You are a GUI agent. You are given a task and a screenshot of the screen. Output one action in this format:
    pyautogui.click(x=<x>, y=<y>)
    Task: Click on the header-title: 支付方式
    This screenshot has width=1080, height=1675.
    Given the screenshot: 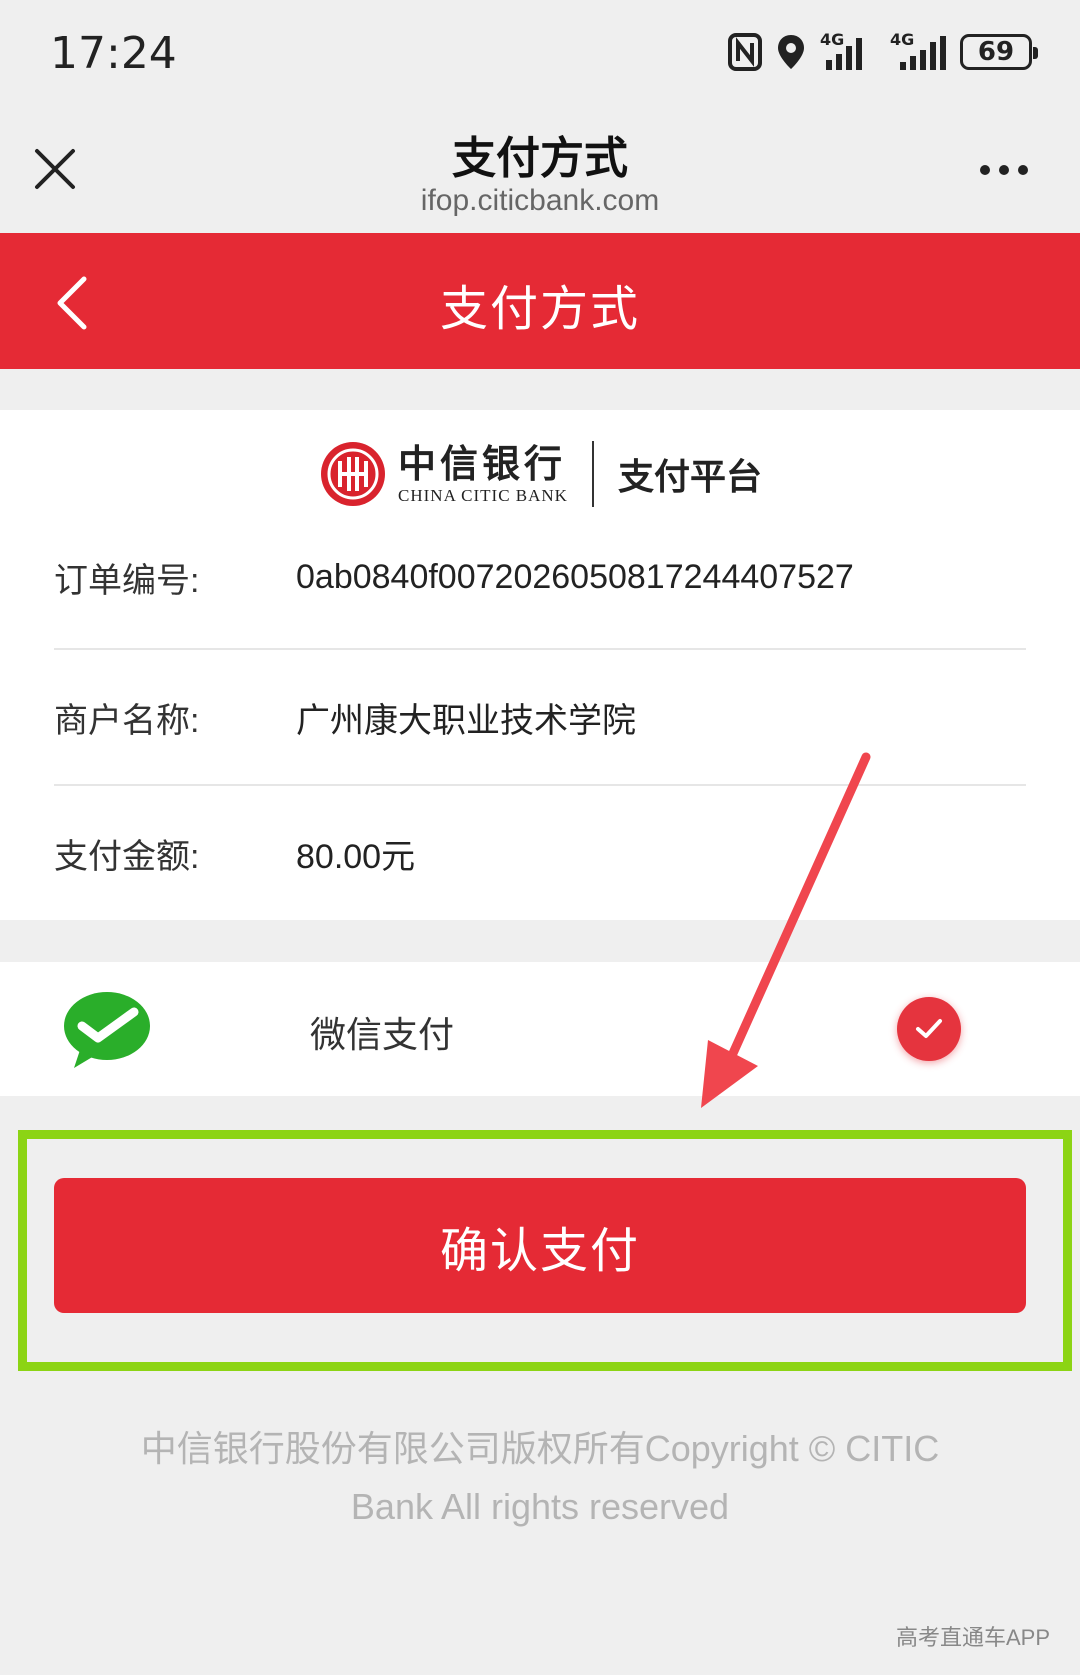 What is the action you would take?
    pyautogui.click(x=539, y=309)
    